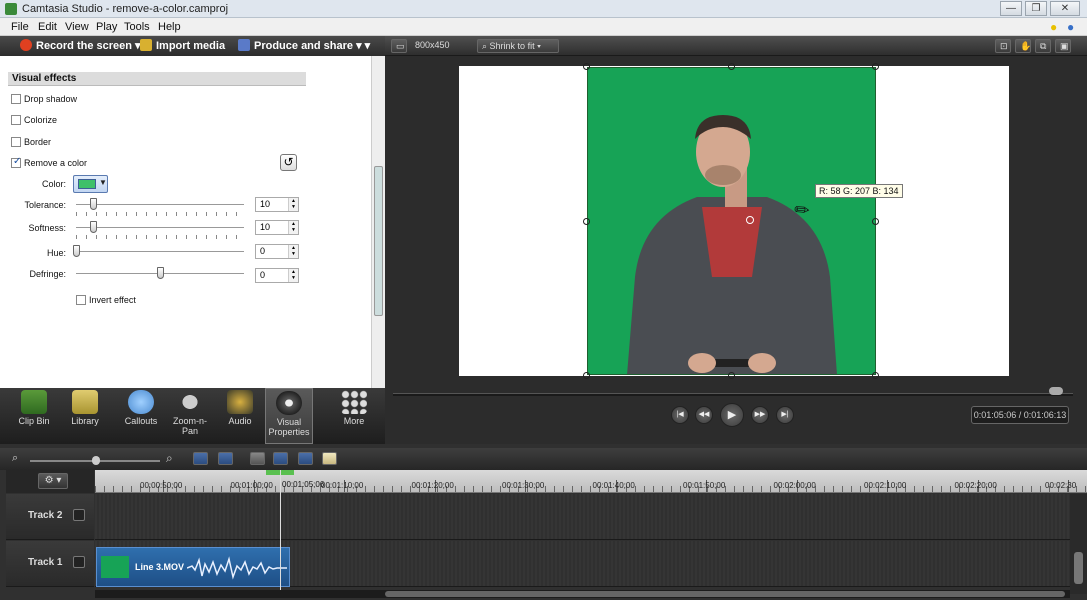 The width and height of the screenshot is (1087, 600). Describe the element at coordinates (190, 416) in the screenshot. I see `tab-zoom-n-pan: Zoom-n- Pan` at that location.